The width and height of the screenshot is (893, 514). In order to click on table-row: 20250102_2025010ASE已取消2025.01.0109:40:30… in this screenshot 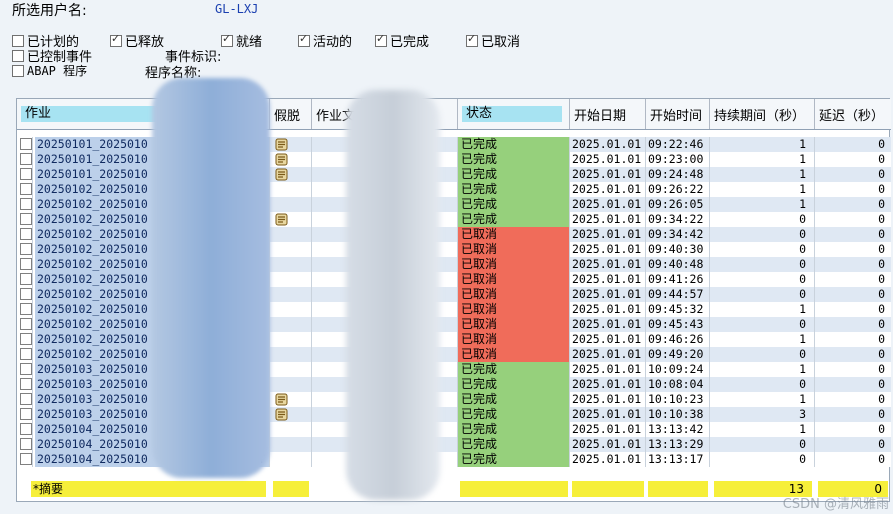, I will do `click(454, 249)`.